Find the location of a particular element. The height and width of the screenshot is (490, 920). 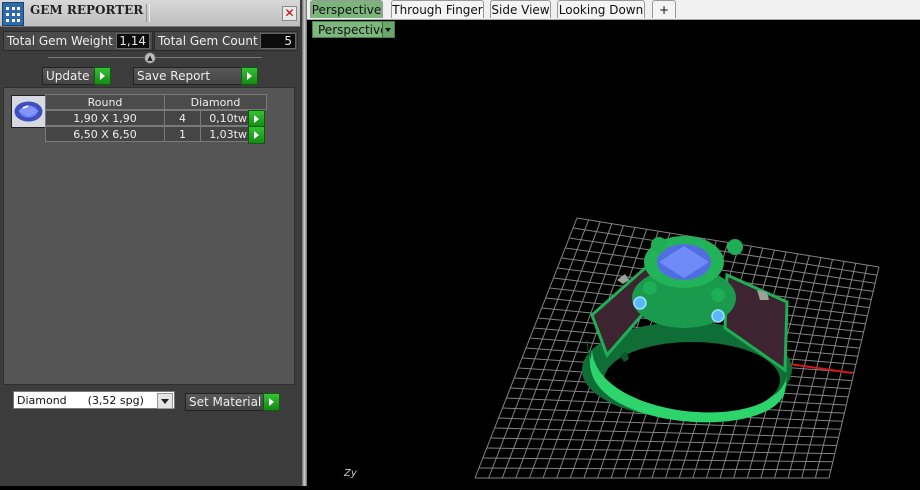

add-tab-icon: + is located at coordinates (664, 9).